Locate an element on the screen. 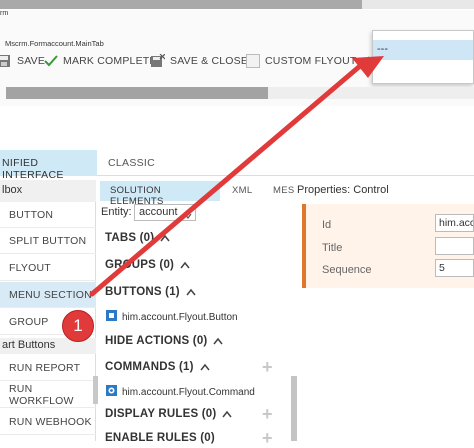 Image resolution: width=474 pixels, height=448 pixels. id-field: him.acc is located at coordinates (454, 223).